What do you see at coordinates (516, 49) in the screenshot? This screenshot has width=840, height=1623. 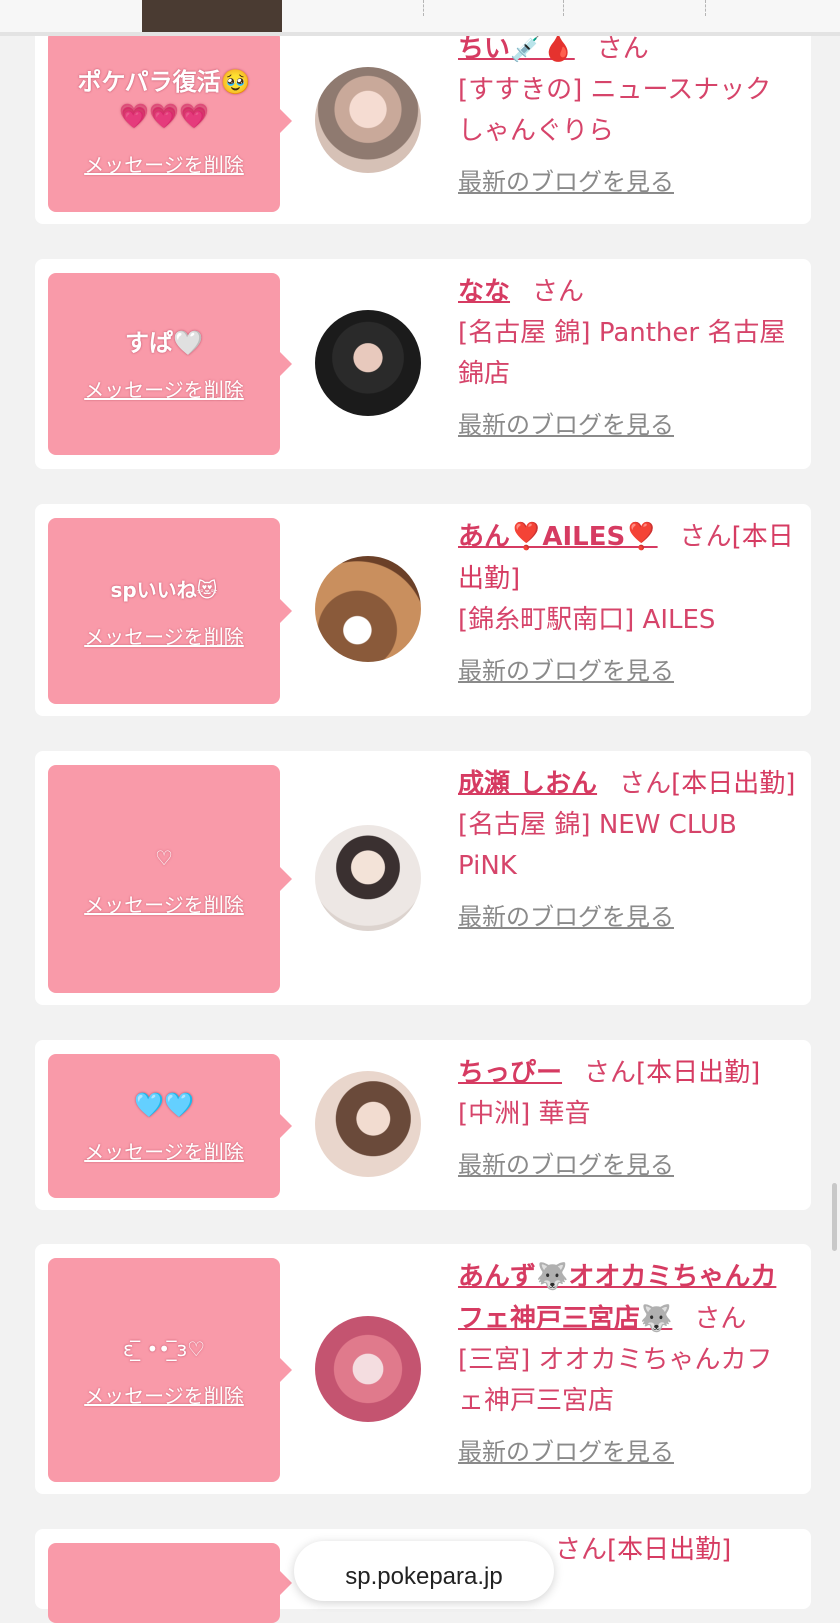 I see `host-name-link: ちい💉🩸` at bounding box center [516, 49].